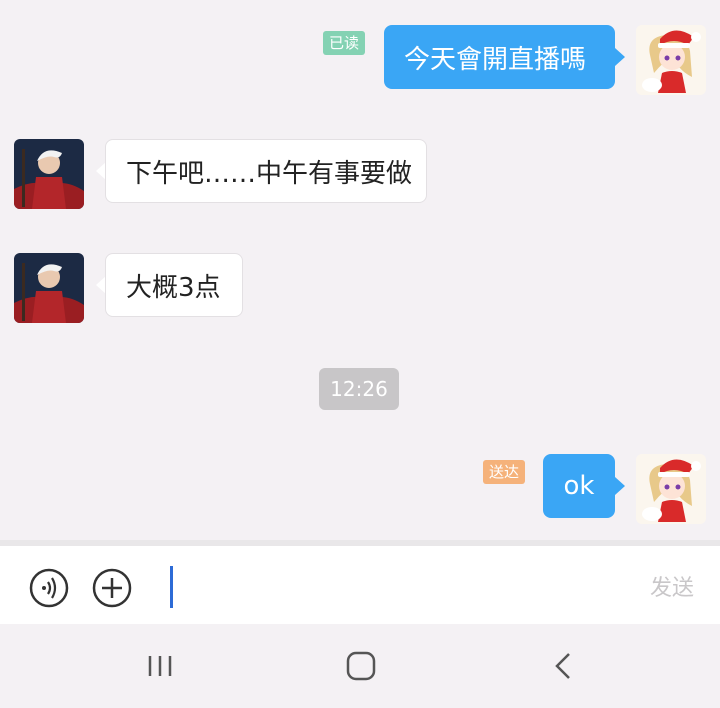  I want to click on outgoing-message-bubble: ok, so click(579, 486).